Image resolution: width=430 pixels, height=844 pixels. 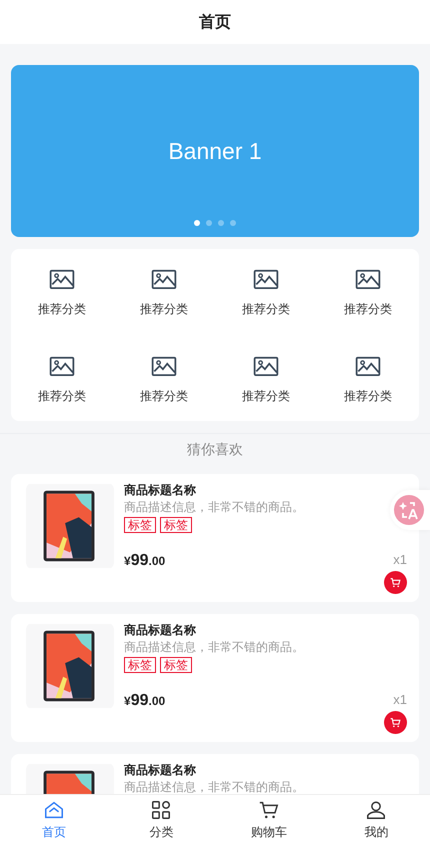 What do you see at coordinates (215, 774) in the screenshot?
I see `product-card: 商品标题名称 商品描述信息，非常不错的商品。` at bounding box center [215, 774].